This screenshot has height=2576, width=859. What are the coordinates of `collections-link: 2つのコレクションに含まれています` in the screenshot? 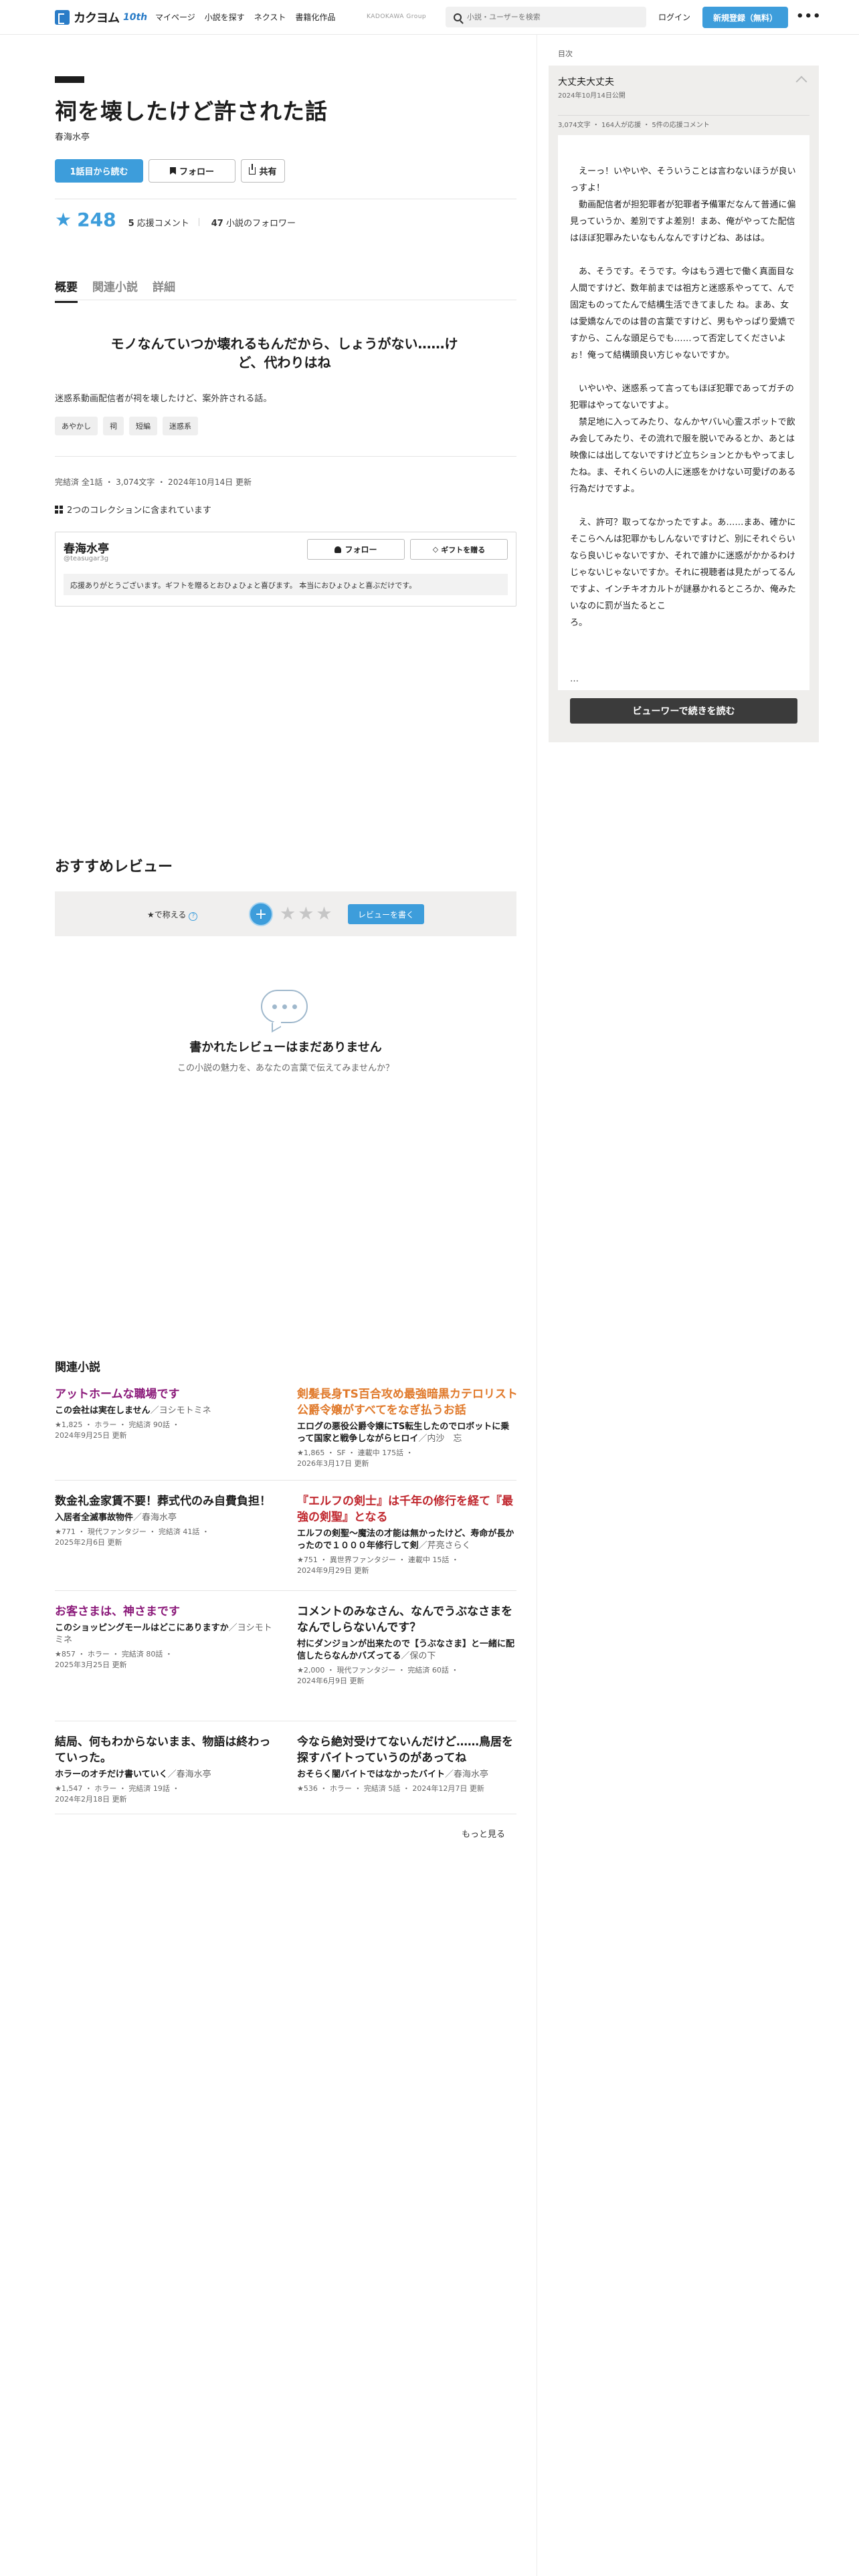 It's located at (133, 510).